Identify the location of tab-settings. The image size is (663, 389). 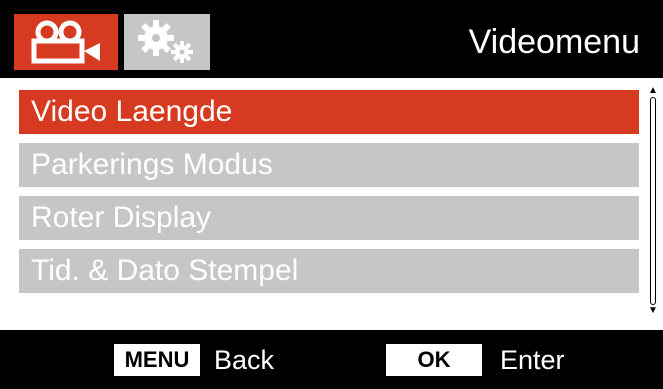
(167, 42).